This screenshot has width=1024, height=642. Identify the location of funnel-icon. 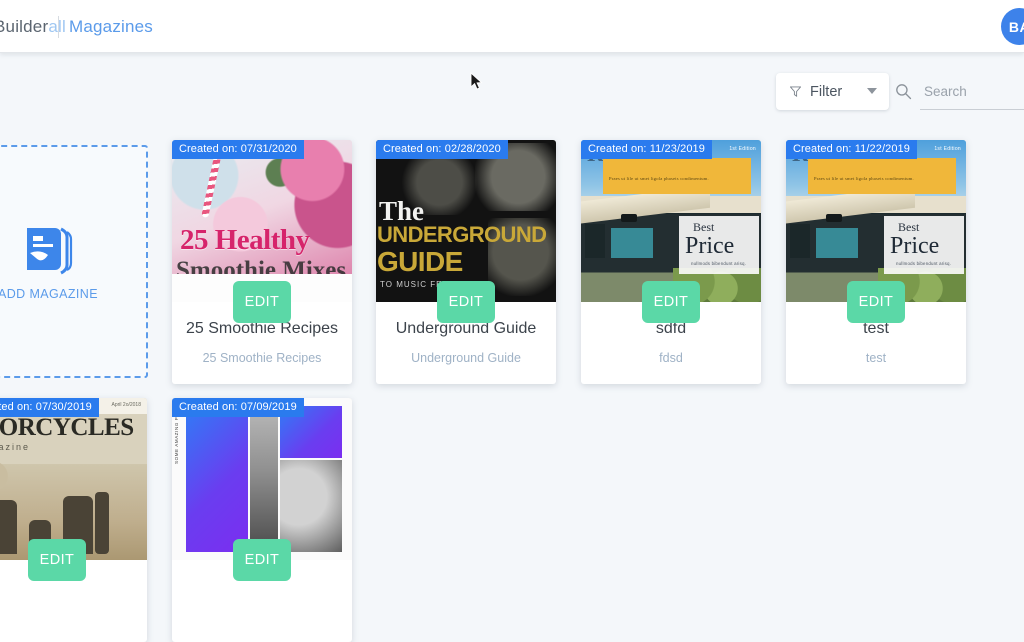
(795, 91).